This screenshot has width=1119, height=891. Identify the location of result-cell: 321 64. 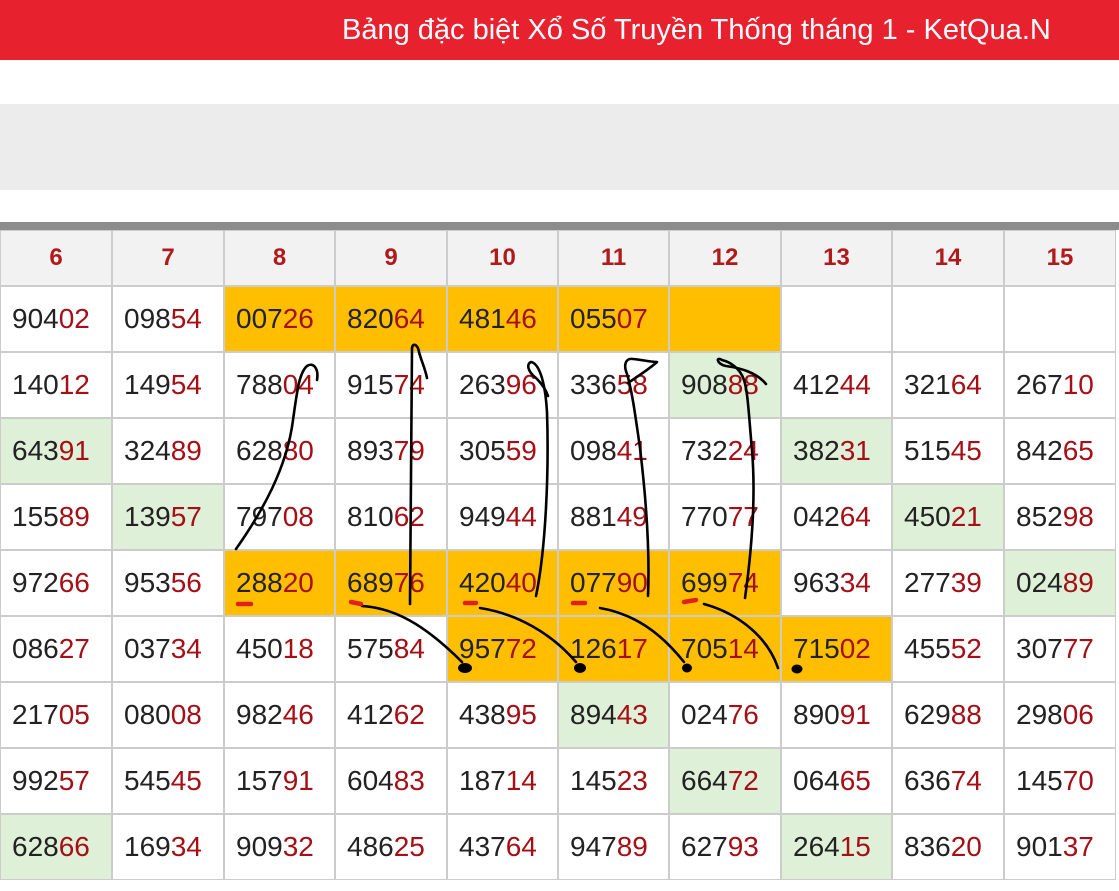
(948, 385).